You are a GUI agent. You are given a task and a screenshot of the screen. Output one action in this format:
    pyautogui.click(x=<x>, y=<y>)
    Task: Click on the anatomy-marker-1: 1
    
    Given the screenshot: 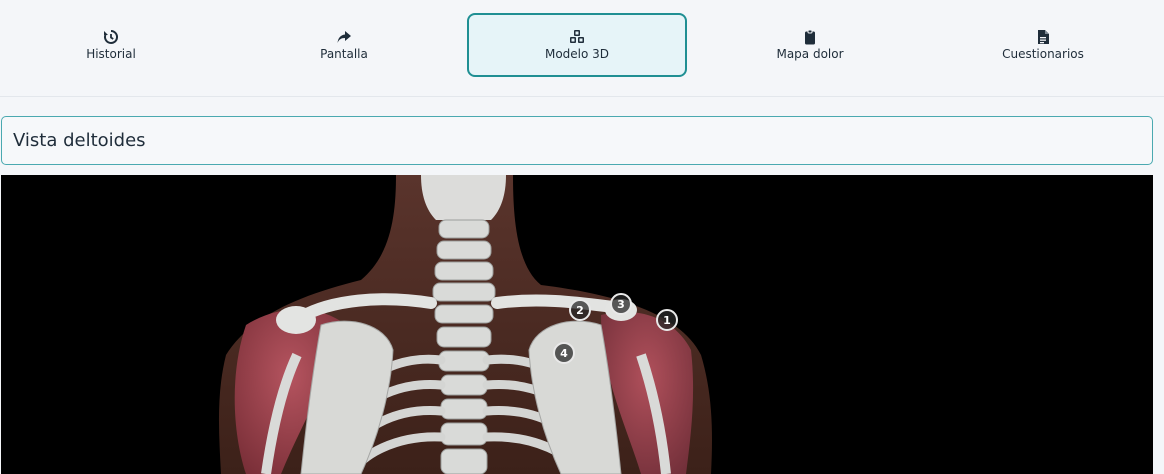 What is the action you would take?
    pyautogui.click(x=667, y=320)
    